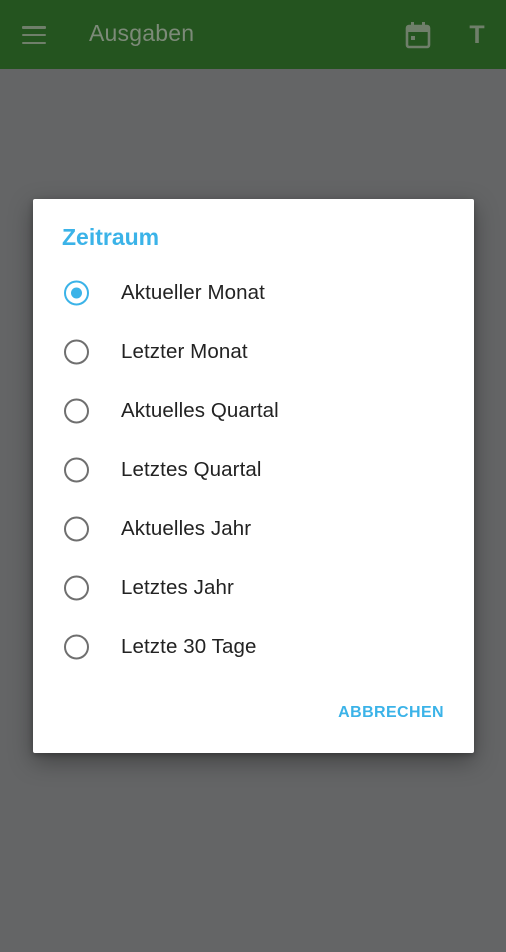 The width and height of the screenshot is (506, 952). Describe the element at coordinates (111, 237) in the screenshot. I see `dialog-title: Zeitraum` at that location.